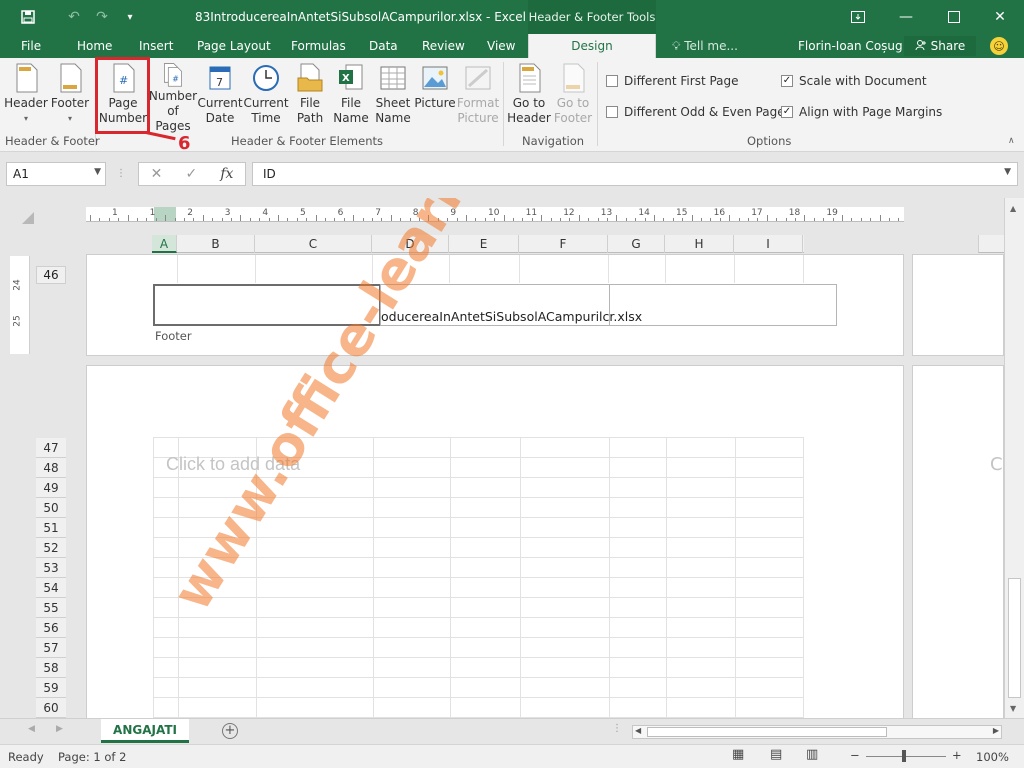 The width and height of the screenshot is (1024, 768). What do you see at coordinates (26, 118) in the screenshot?
I see `header-dropdown-icon: ▾` at bounding box center [26, 118].